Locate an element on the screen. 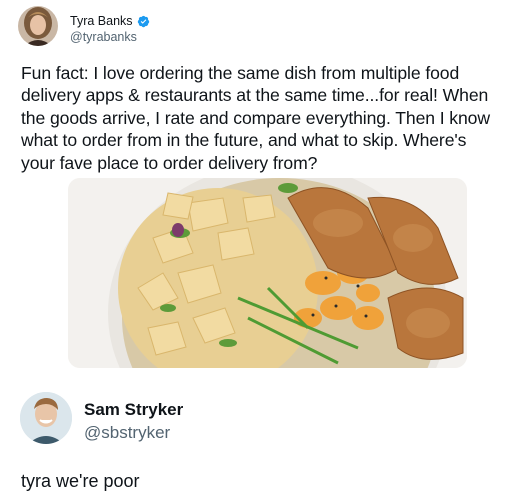  display-name: Tyra Banks is located at coordinates (110, 21).